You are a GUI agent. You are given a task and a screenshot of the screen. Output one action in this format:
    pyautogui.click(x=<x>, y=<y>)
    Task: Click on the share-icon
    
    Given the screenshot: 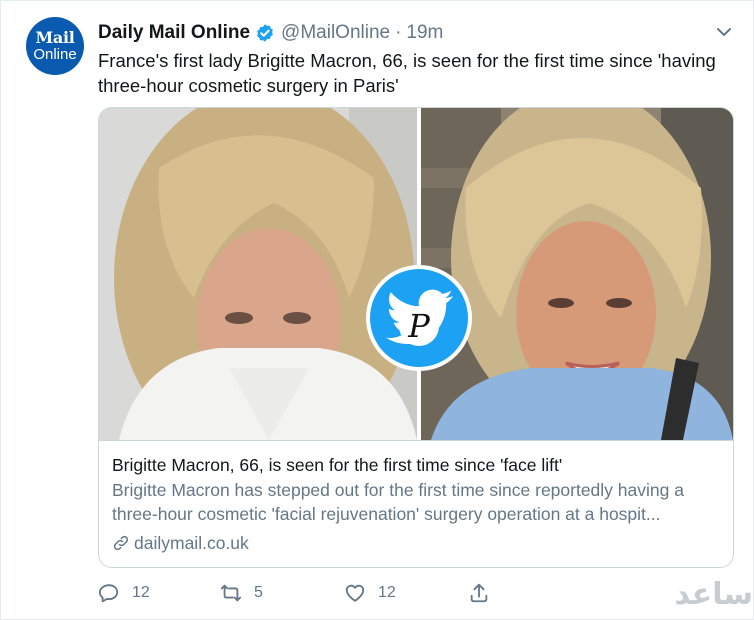 What is the action you would take?
    pyautogui.click(x=479, y=593)
    